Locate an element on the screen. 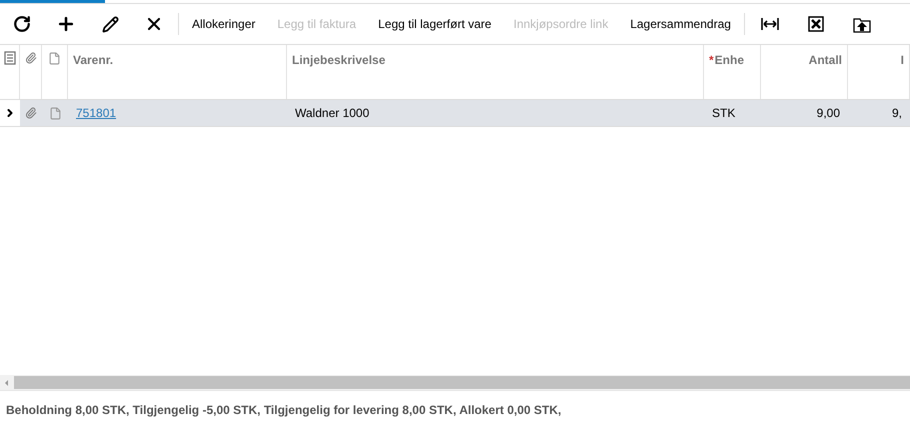 This screenshot has height=428, width=910. column-header: Antall is located at coordinates (825, 60).